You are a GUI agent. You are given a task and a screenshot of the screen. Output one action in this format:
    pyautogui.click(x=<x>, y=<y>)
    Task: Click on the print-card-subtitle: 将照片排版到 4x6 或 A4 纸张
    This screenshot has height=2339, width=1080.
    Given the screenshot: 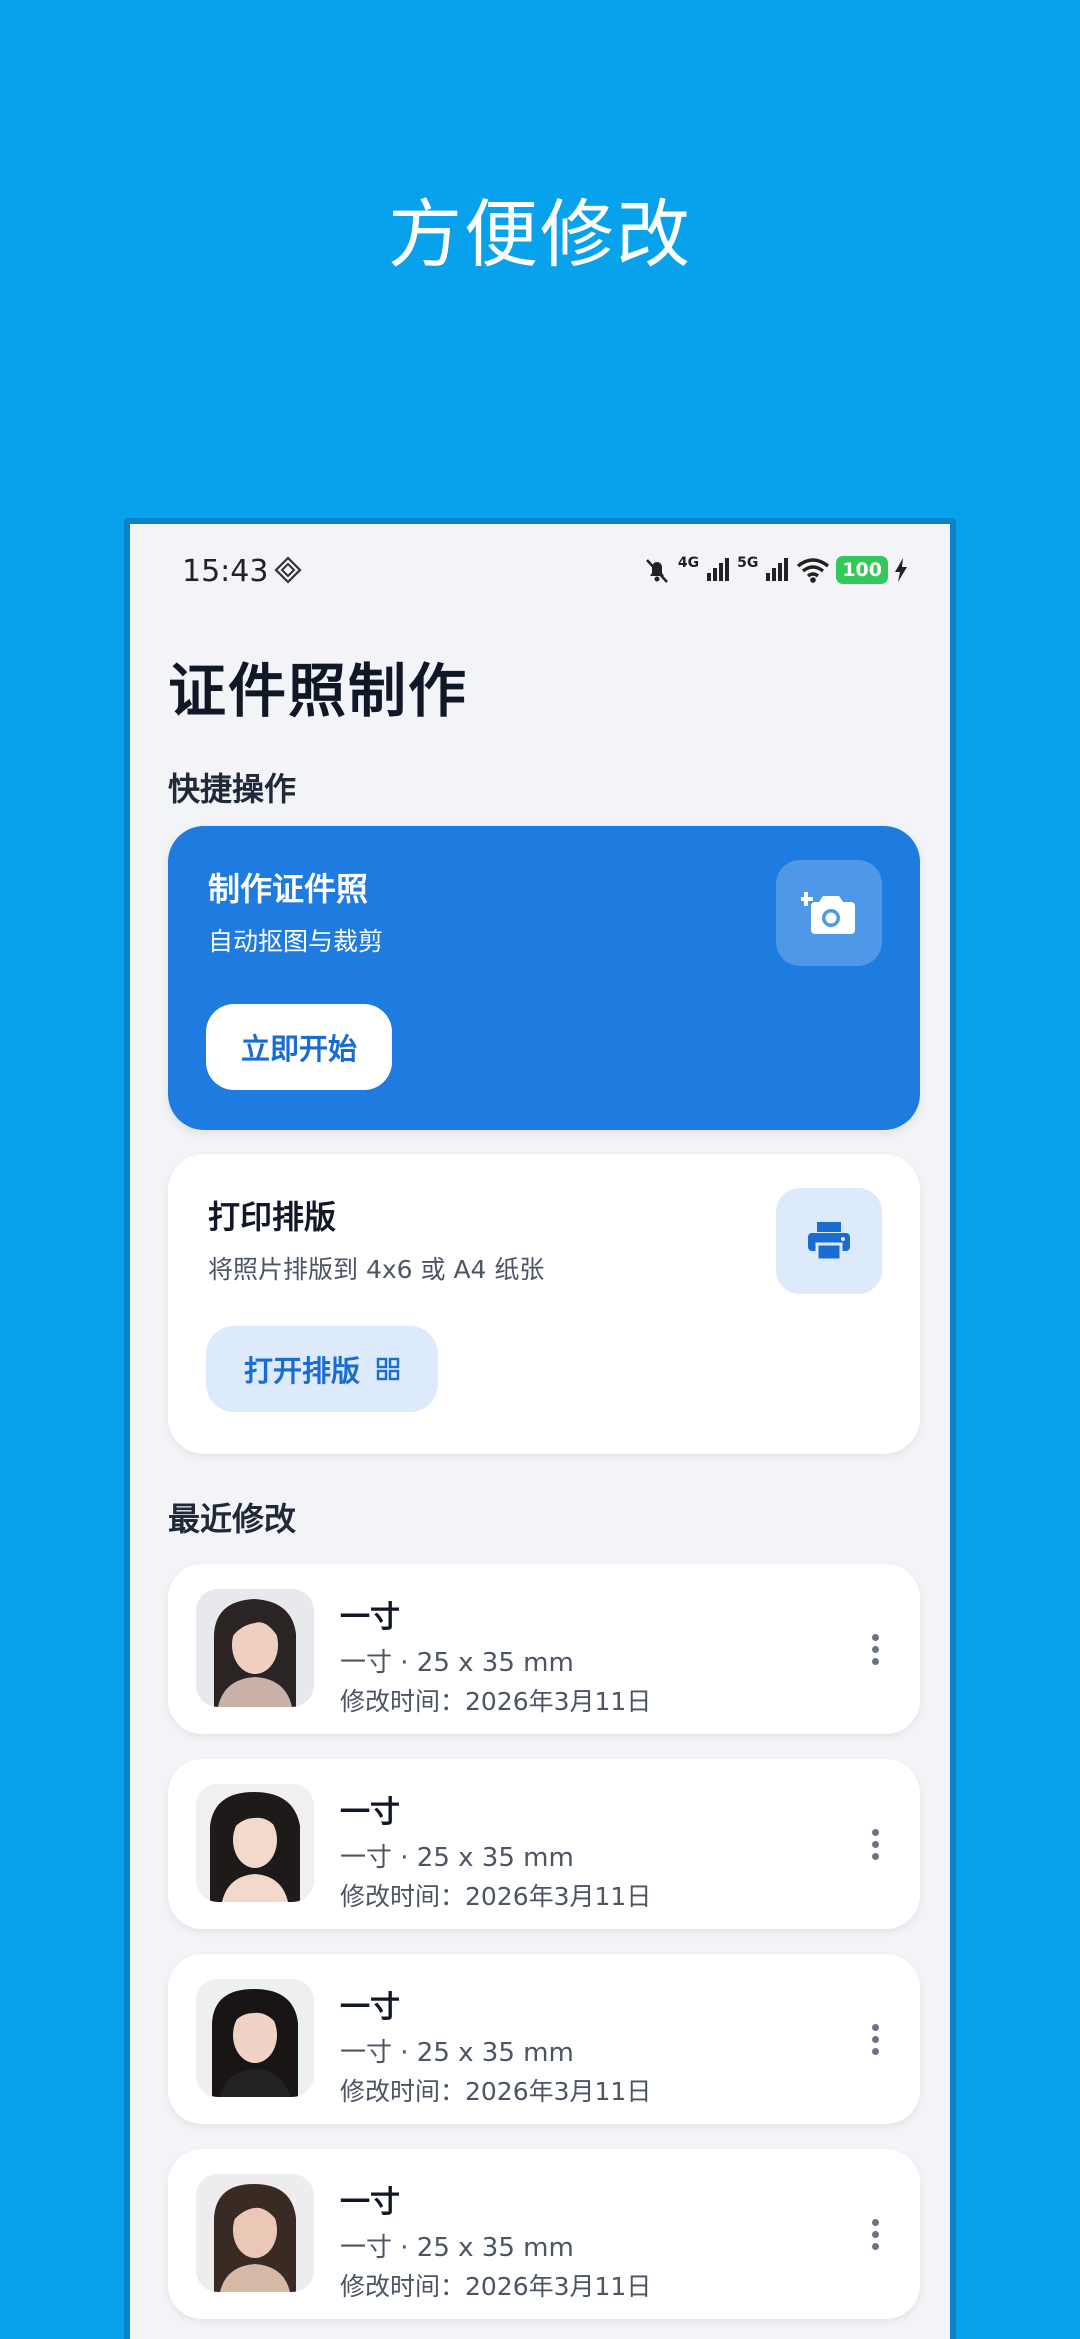 What is the action you would take?
    pyautogui.click(x=376, y=1269)
    